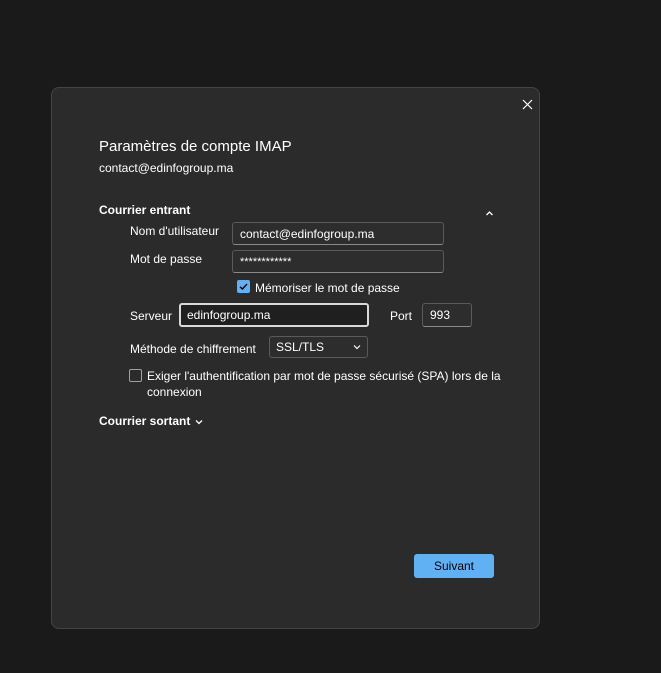  I want to click on username-input: contact@edinfogroup.ma, so click(338, 233).